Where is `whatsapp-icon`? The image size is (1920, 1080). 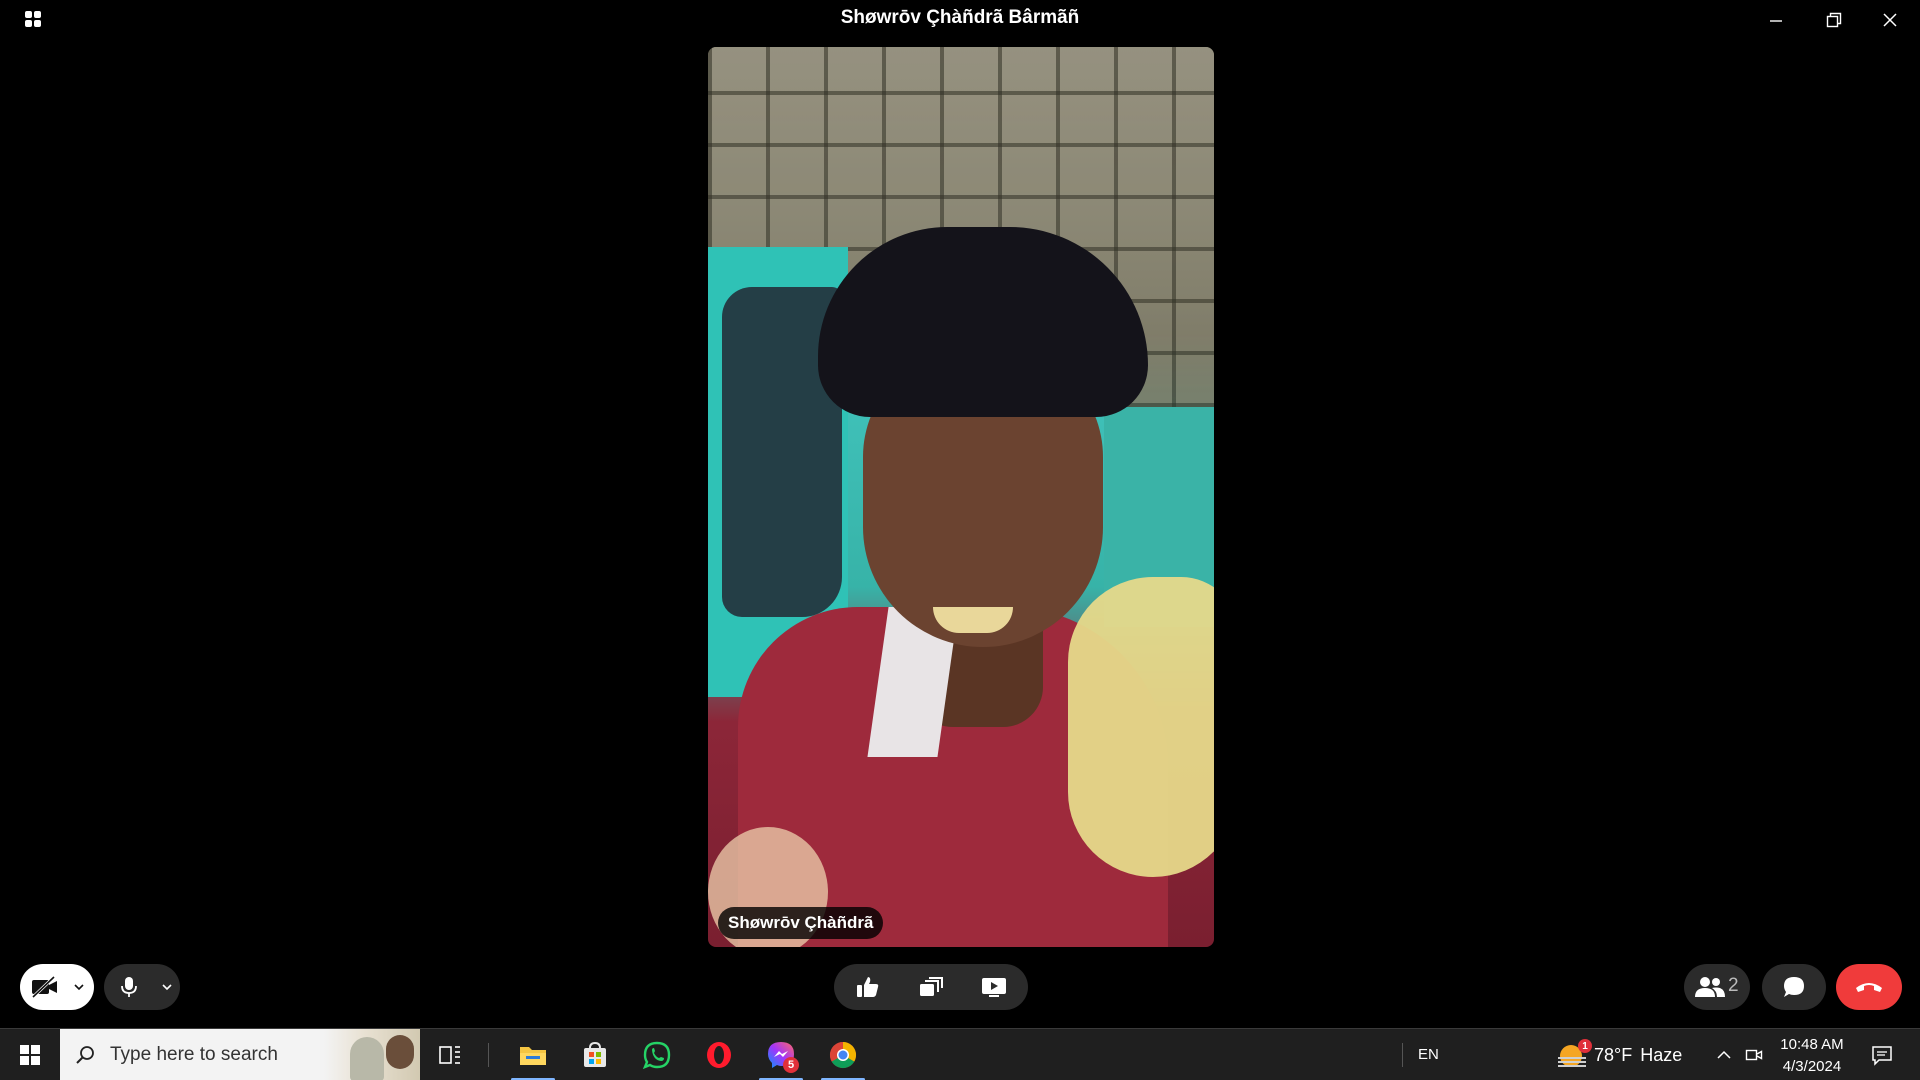
whatsapp-icon is located at coordinates (656, 1055).